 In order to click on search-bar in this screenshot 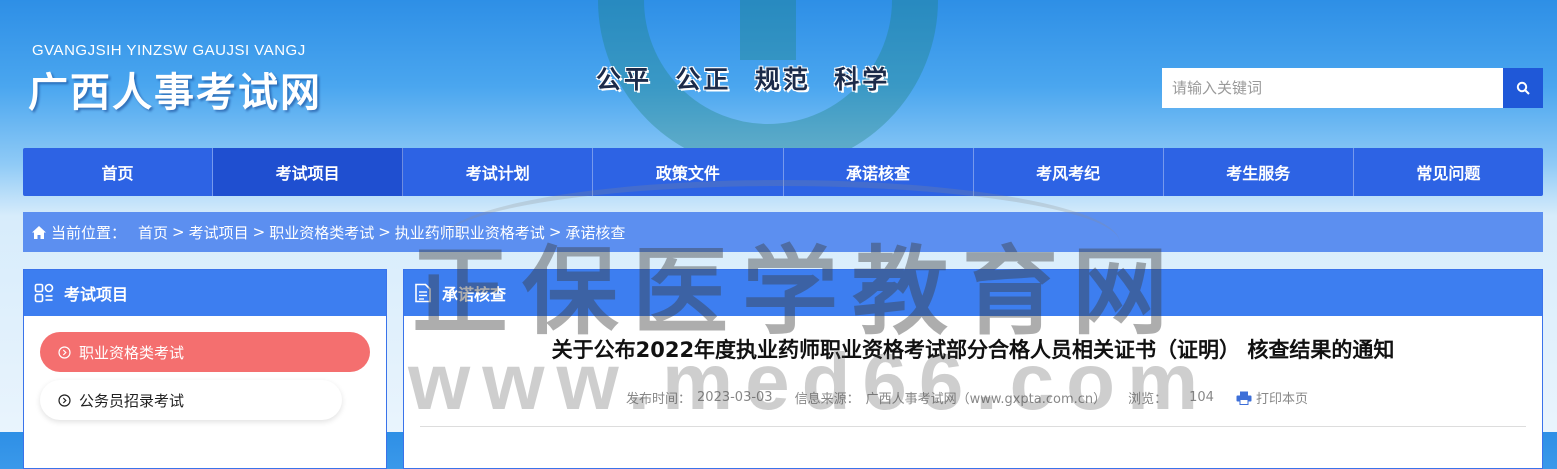, I will do `click(1352, 88)`.